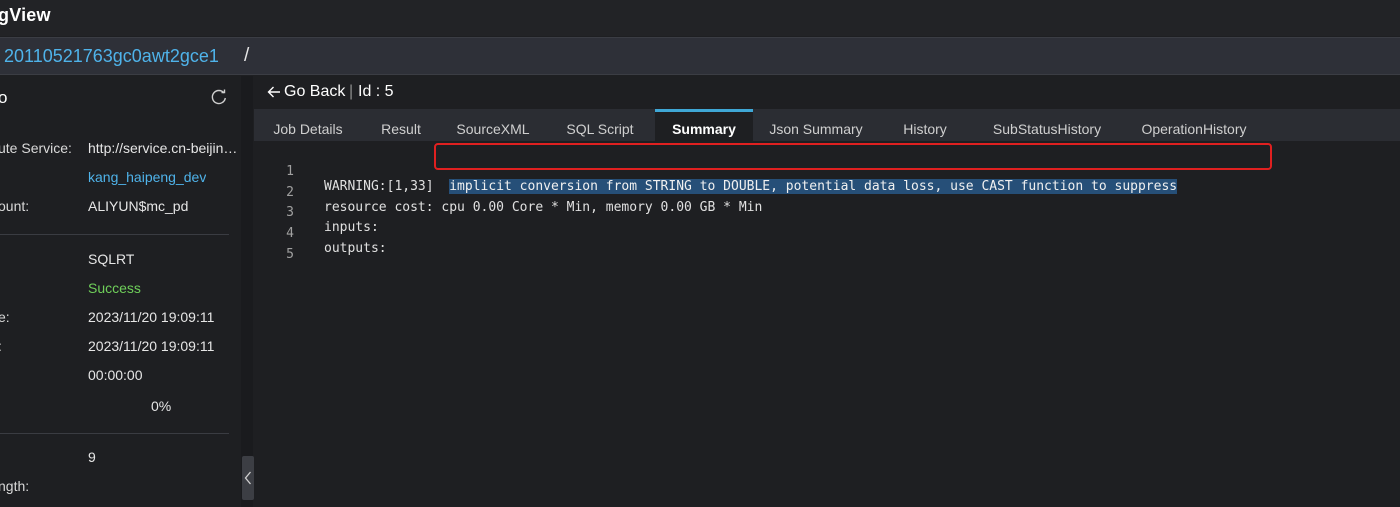 The image size is (1400, 507). I want to click on editor-line: 4 outputs:, so click(827, 233).